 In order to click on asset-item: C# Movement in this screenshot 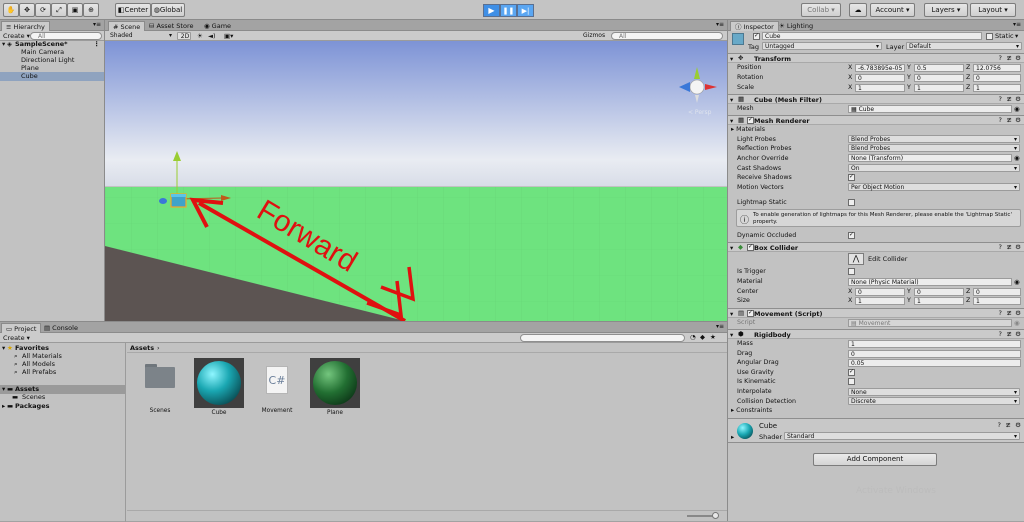, I will do `click(277, 386)`.